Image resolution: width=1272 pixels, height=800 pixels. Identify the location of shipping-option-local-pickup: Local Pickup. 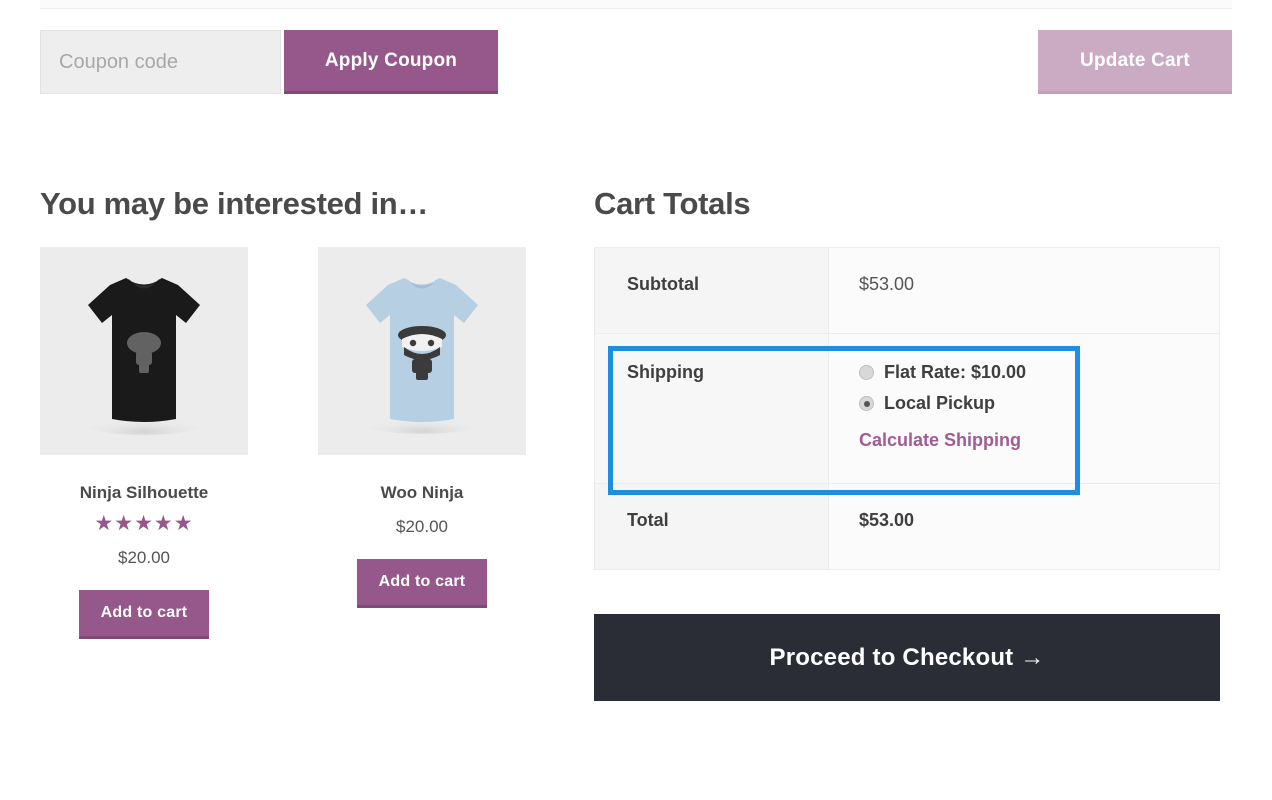
(1039, 403).